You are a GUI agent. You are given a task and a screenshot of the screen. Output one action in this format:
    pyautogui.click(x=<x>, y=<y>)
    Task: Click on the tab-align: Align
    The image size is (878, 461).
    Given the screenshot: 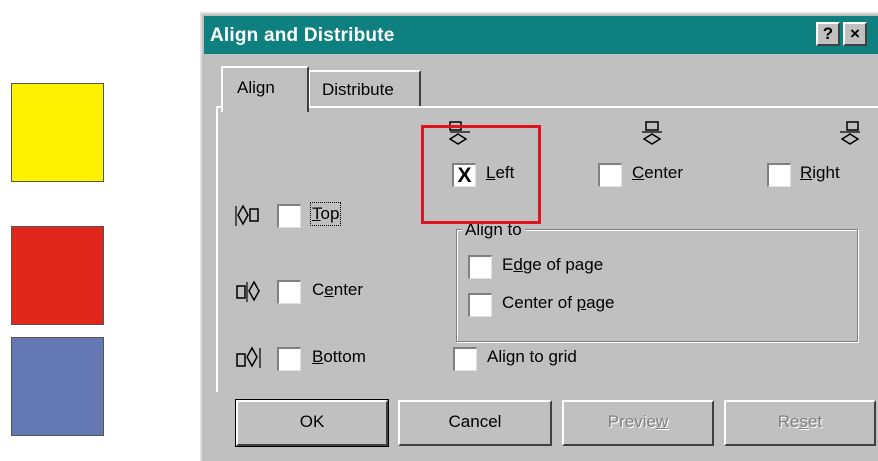 What is the action you would take?
    pyautogui.click(x=265, y=89)
    